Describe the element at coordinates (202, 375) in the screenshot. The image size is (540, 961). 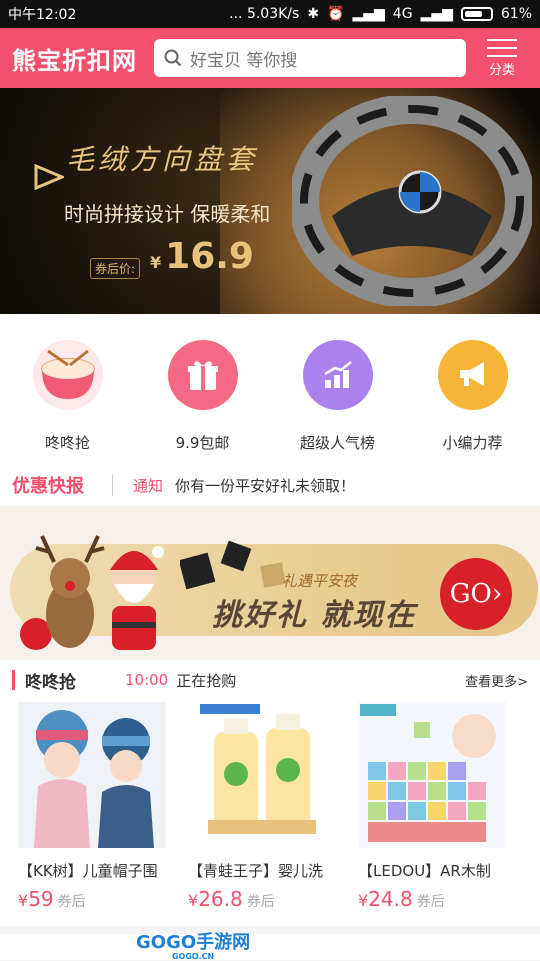
I see `gift-icon` at that location.